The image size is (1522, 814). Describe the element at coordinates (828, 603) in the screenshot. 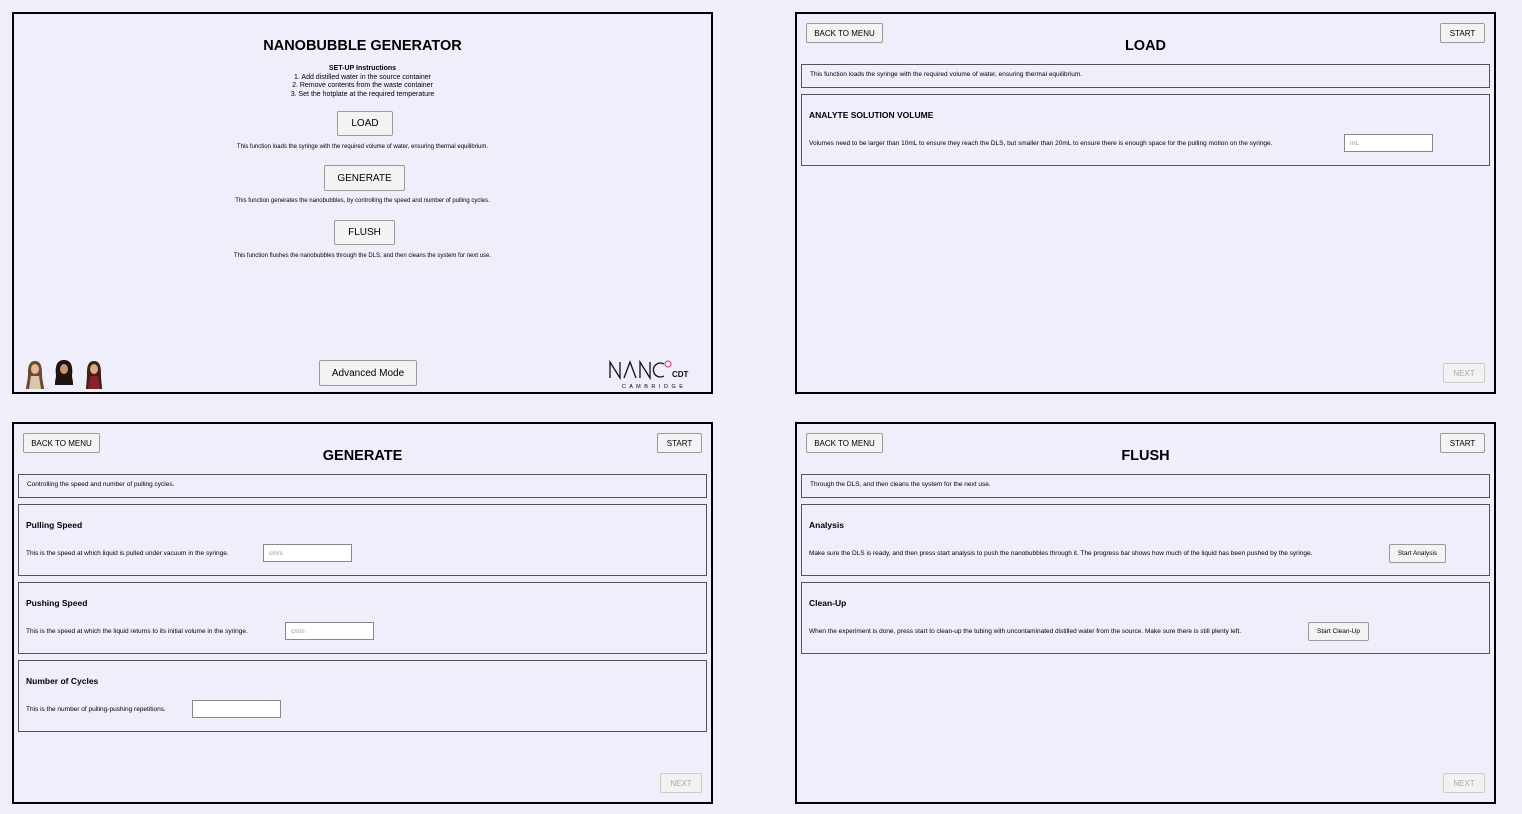

I see `section-title: Clean-Up` at that location.